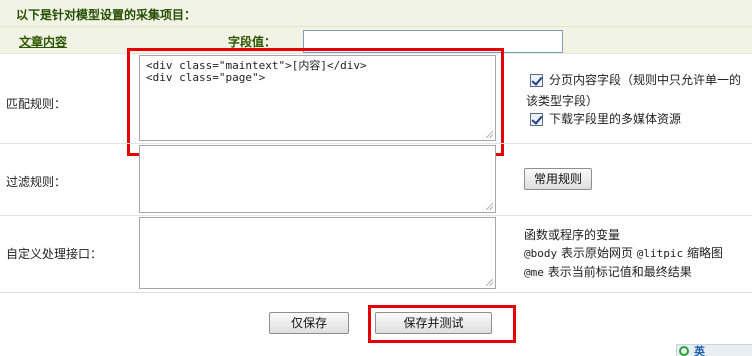 Image resolution: width=752 pixels, height=356 pixels. Describe the element at coordinates (572, 235) in the screenshot. I see `help-title: 函数或程序的变量` at that location.